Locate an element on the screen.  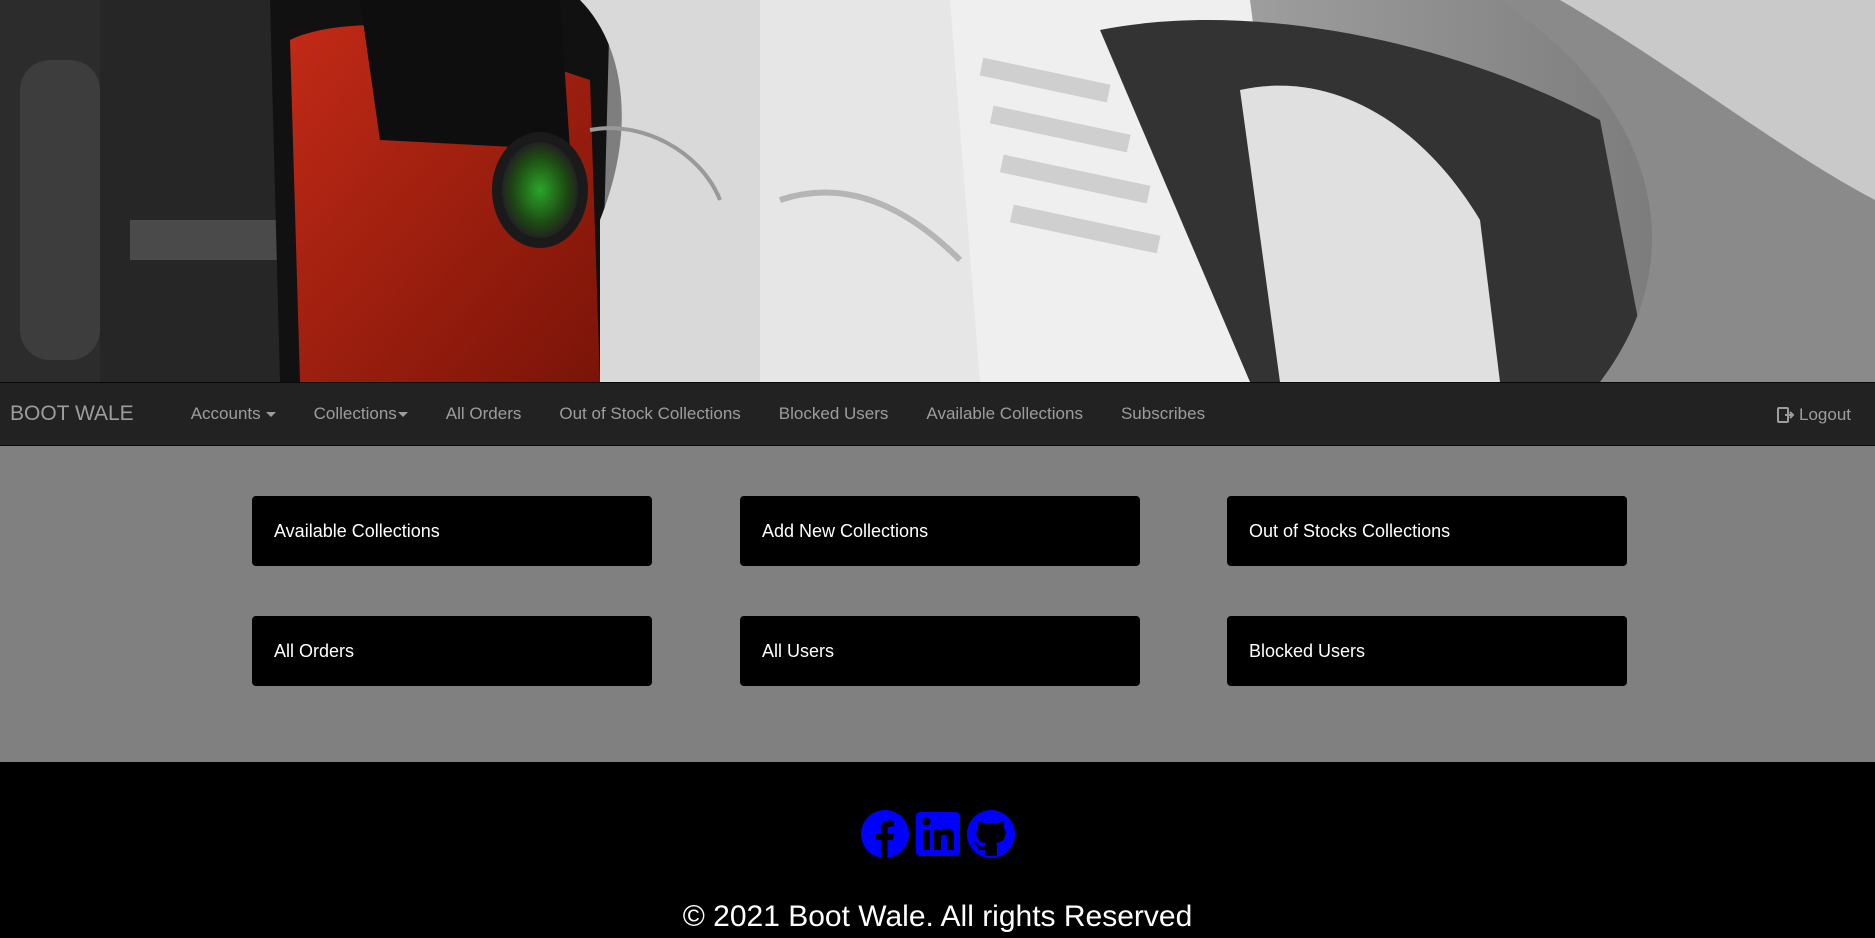
linkedin-icon is located at coordinates (938, 834).